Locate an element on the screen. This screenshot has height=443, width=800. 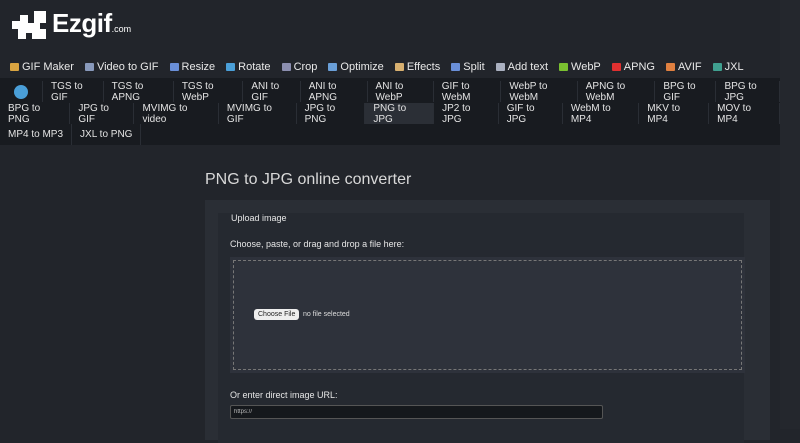
upload-legend: Upload image is located at coordinates (259, 218).